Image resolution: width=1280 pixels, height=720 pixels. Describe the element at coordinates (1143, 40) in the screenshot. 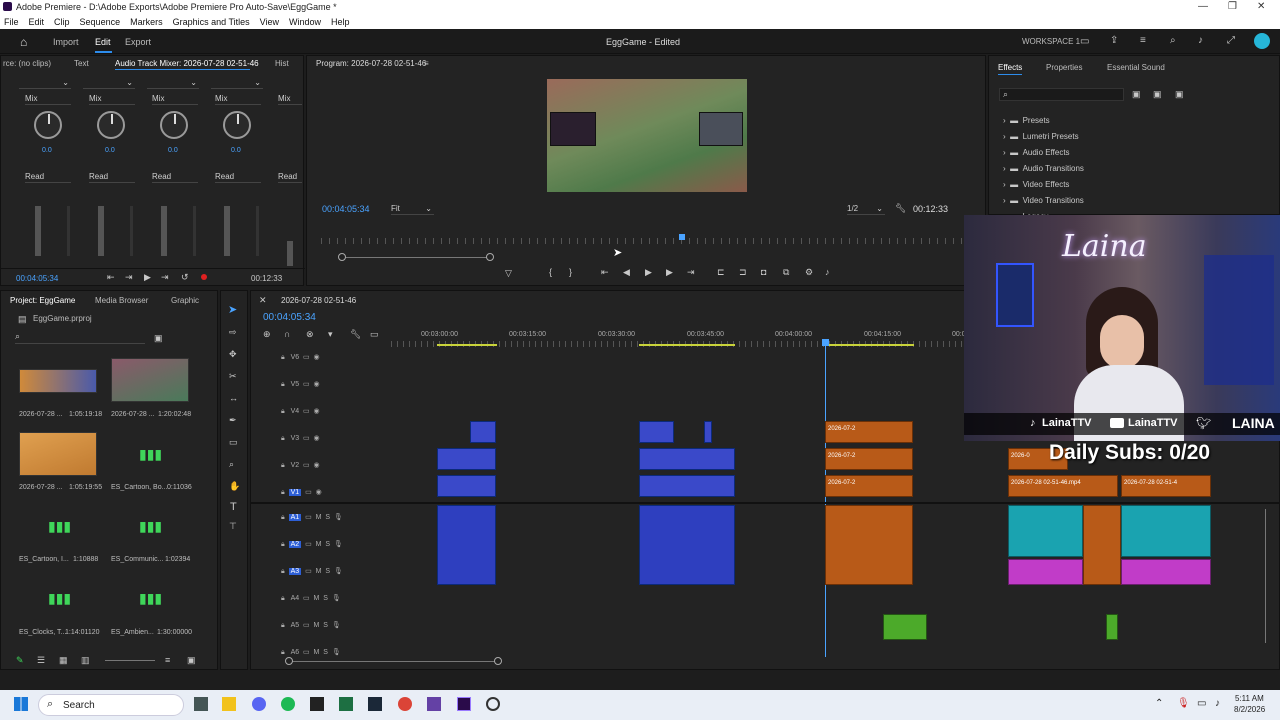

I see `list-icon: ≡` at that location.